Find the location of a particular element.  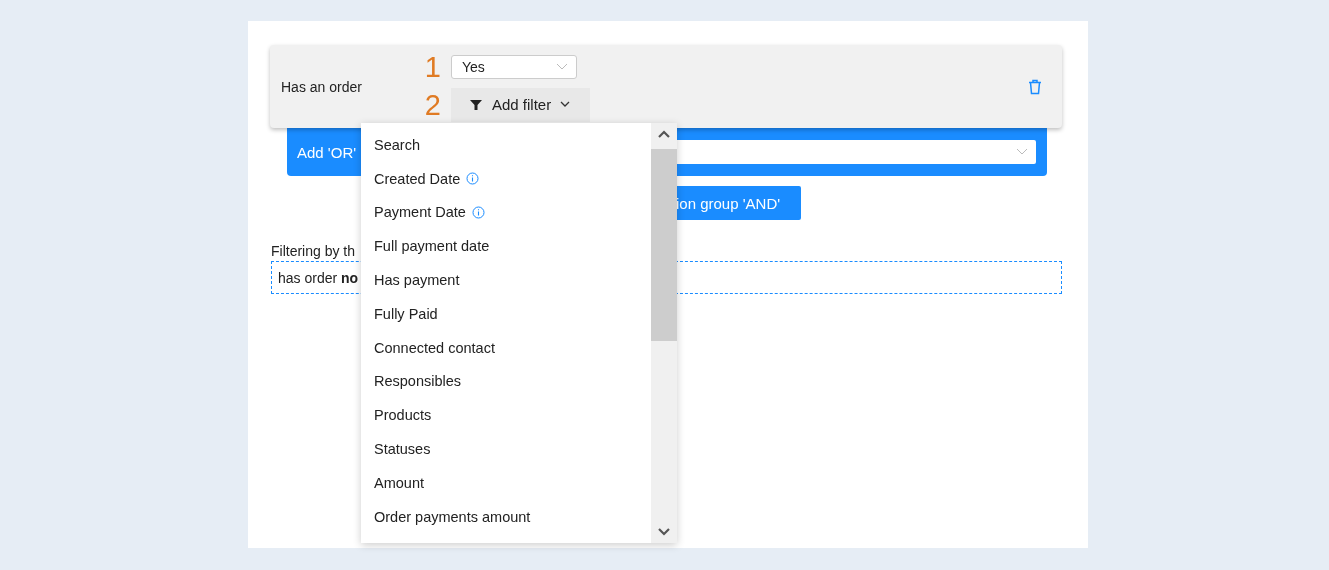

value-select: Yes is located at coordinates (514, 66).